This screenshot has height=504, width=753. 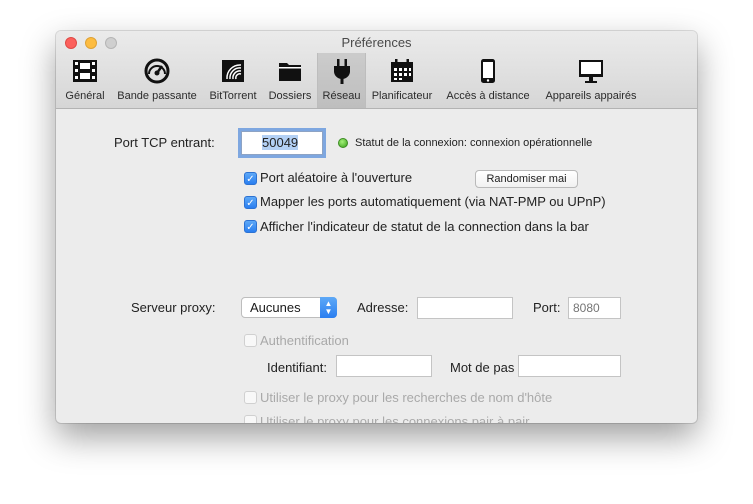 What do you see at coordinates (250, 178) in the screenshot?
I see `random-port-checkbox: ✓` at bounding box center [250, 178].